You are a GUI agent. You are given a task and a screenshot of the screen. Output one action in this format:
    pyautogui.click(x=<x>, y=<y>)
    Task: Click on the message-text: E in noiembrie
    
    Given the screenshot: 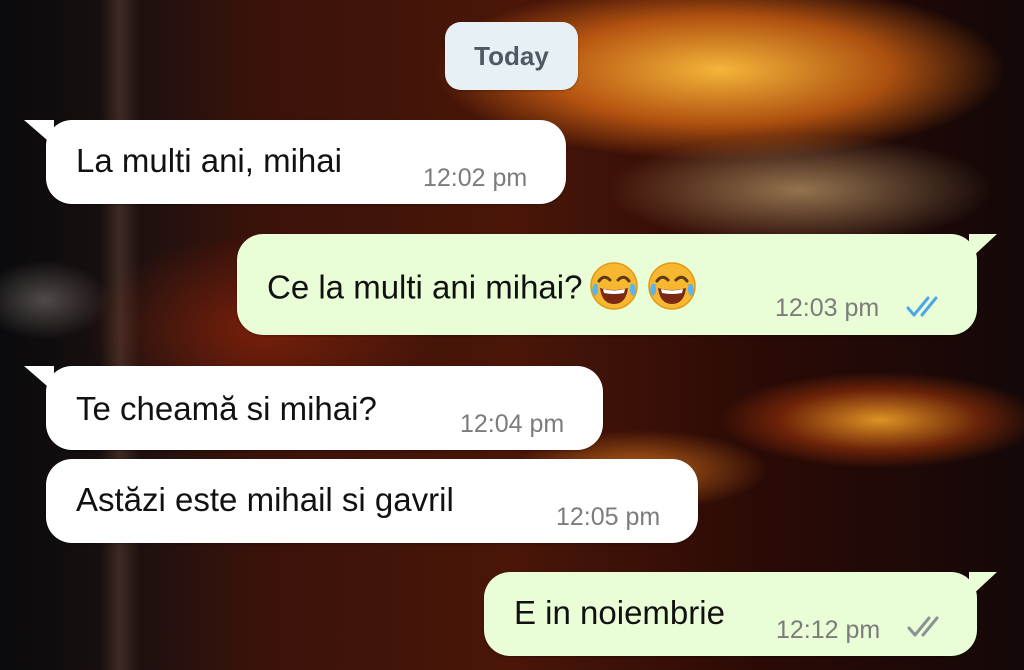 What is the action you would take?
    pyautogui.click(x=619, y=612)
    